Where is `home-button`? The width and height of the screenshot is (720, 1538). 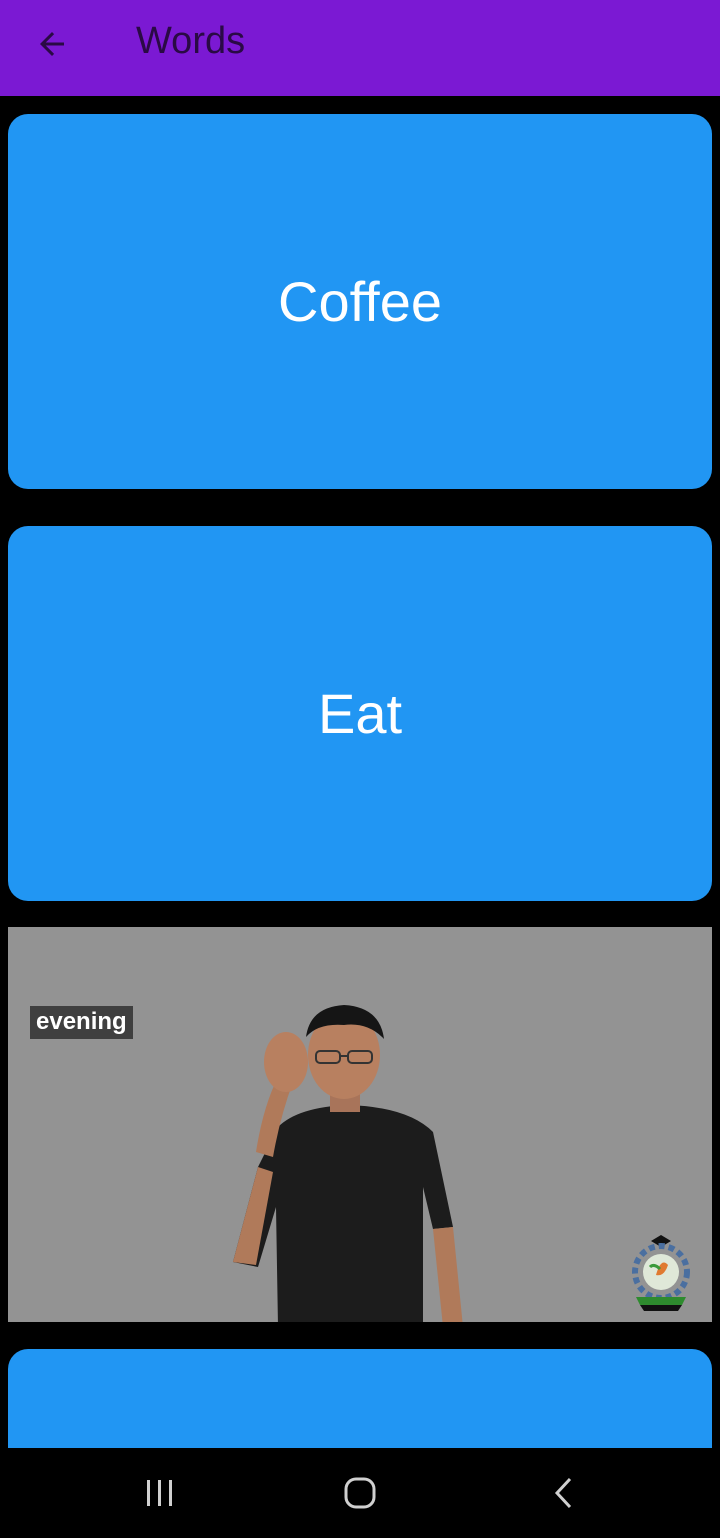 home-button is located at coordinates (360, 1493).